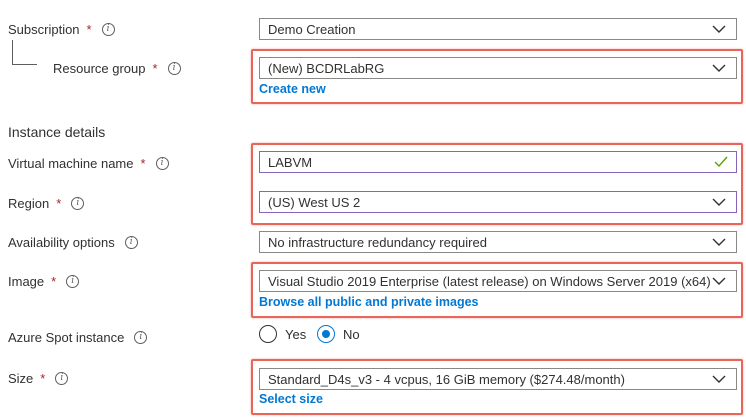  I want to click on availability-label: Availability options i, so click(73, 242).